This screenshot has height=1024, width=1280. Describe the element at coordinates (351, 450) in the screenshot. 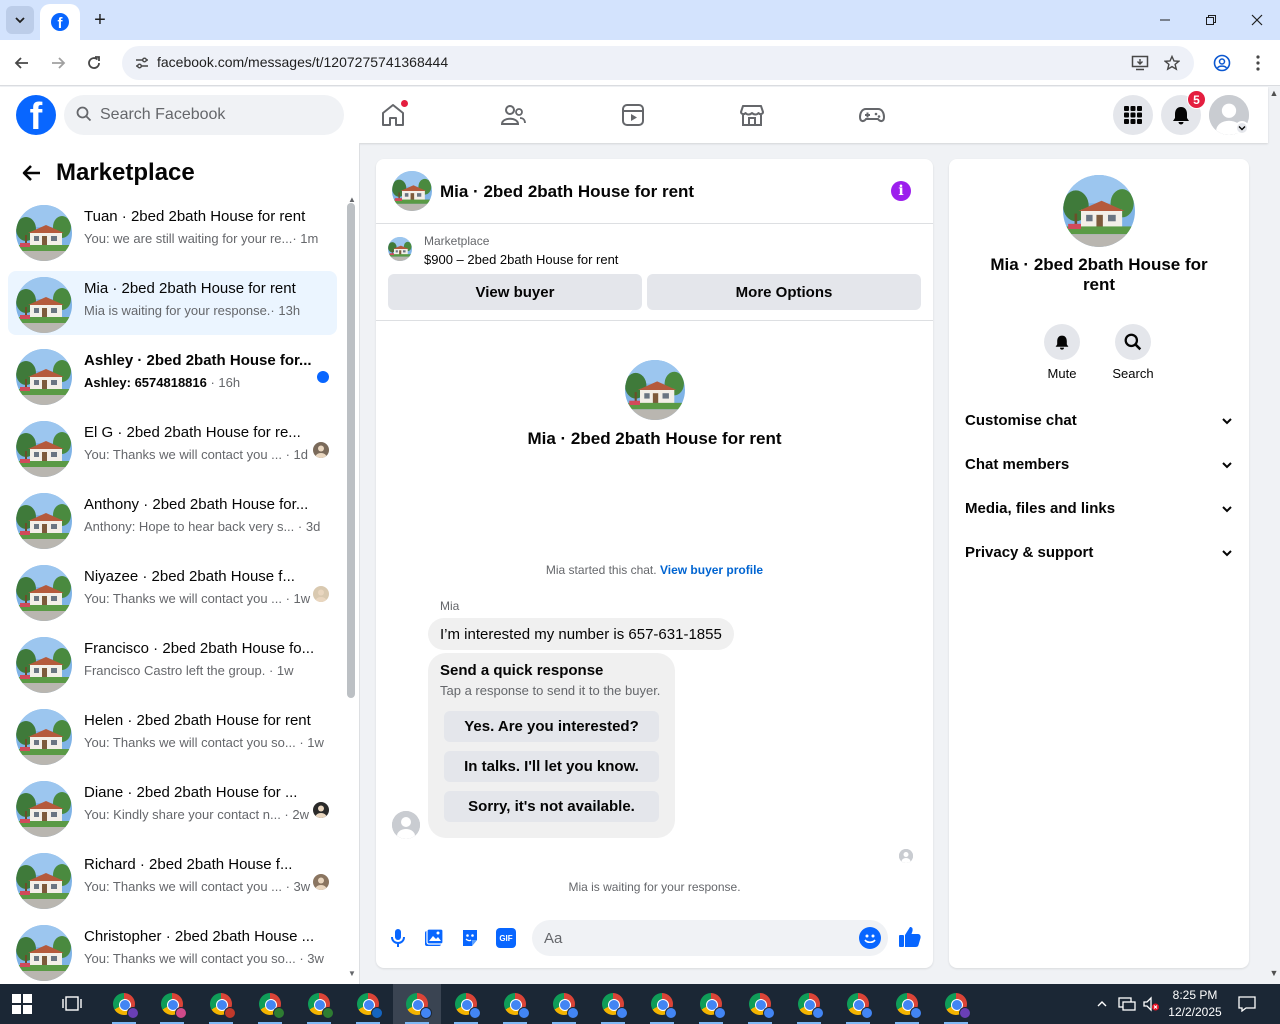

I see `sidebar-scrollbar` at that location.